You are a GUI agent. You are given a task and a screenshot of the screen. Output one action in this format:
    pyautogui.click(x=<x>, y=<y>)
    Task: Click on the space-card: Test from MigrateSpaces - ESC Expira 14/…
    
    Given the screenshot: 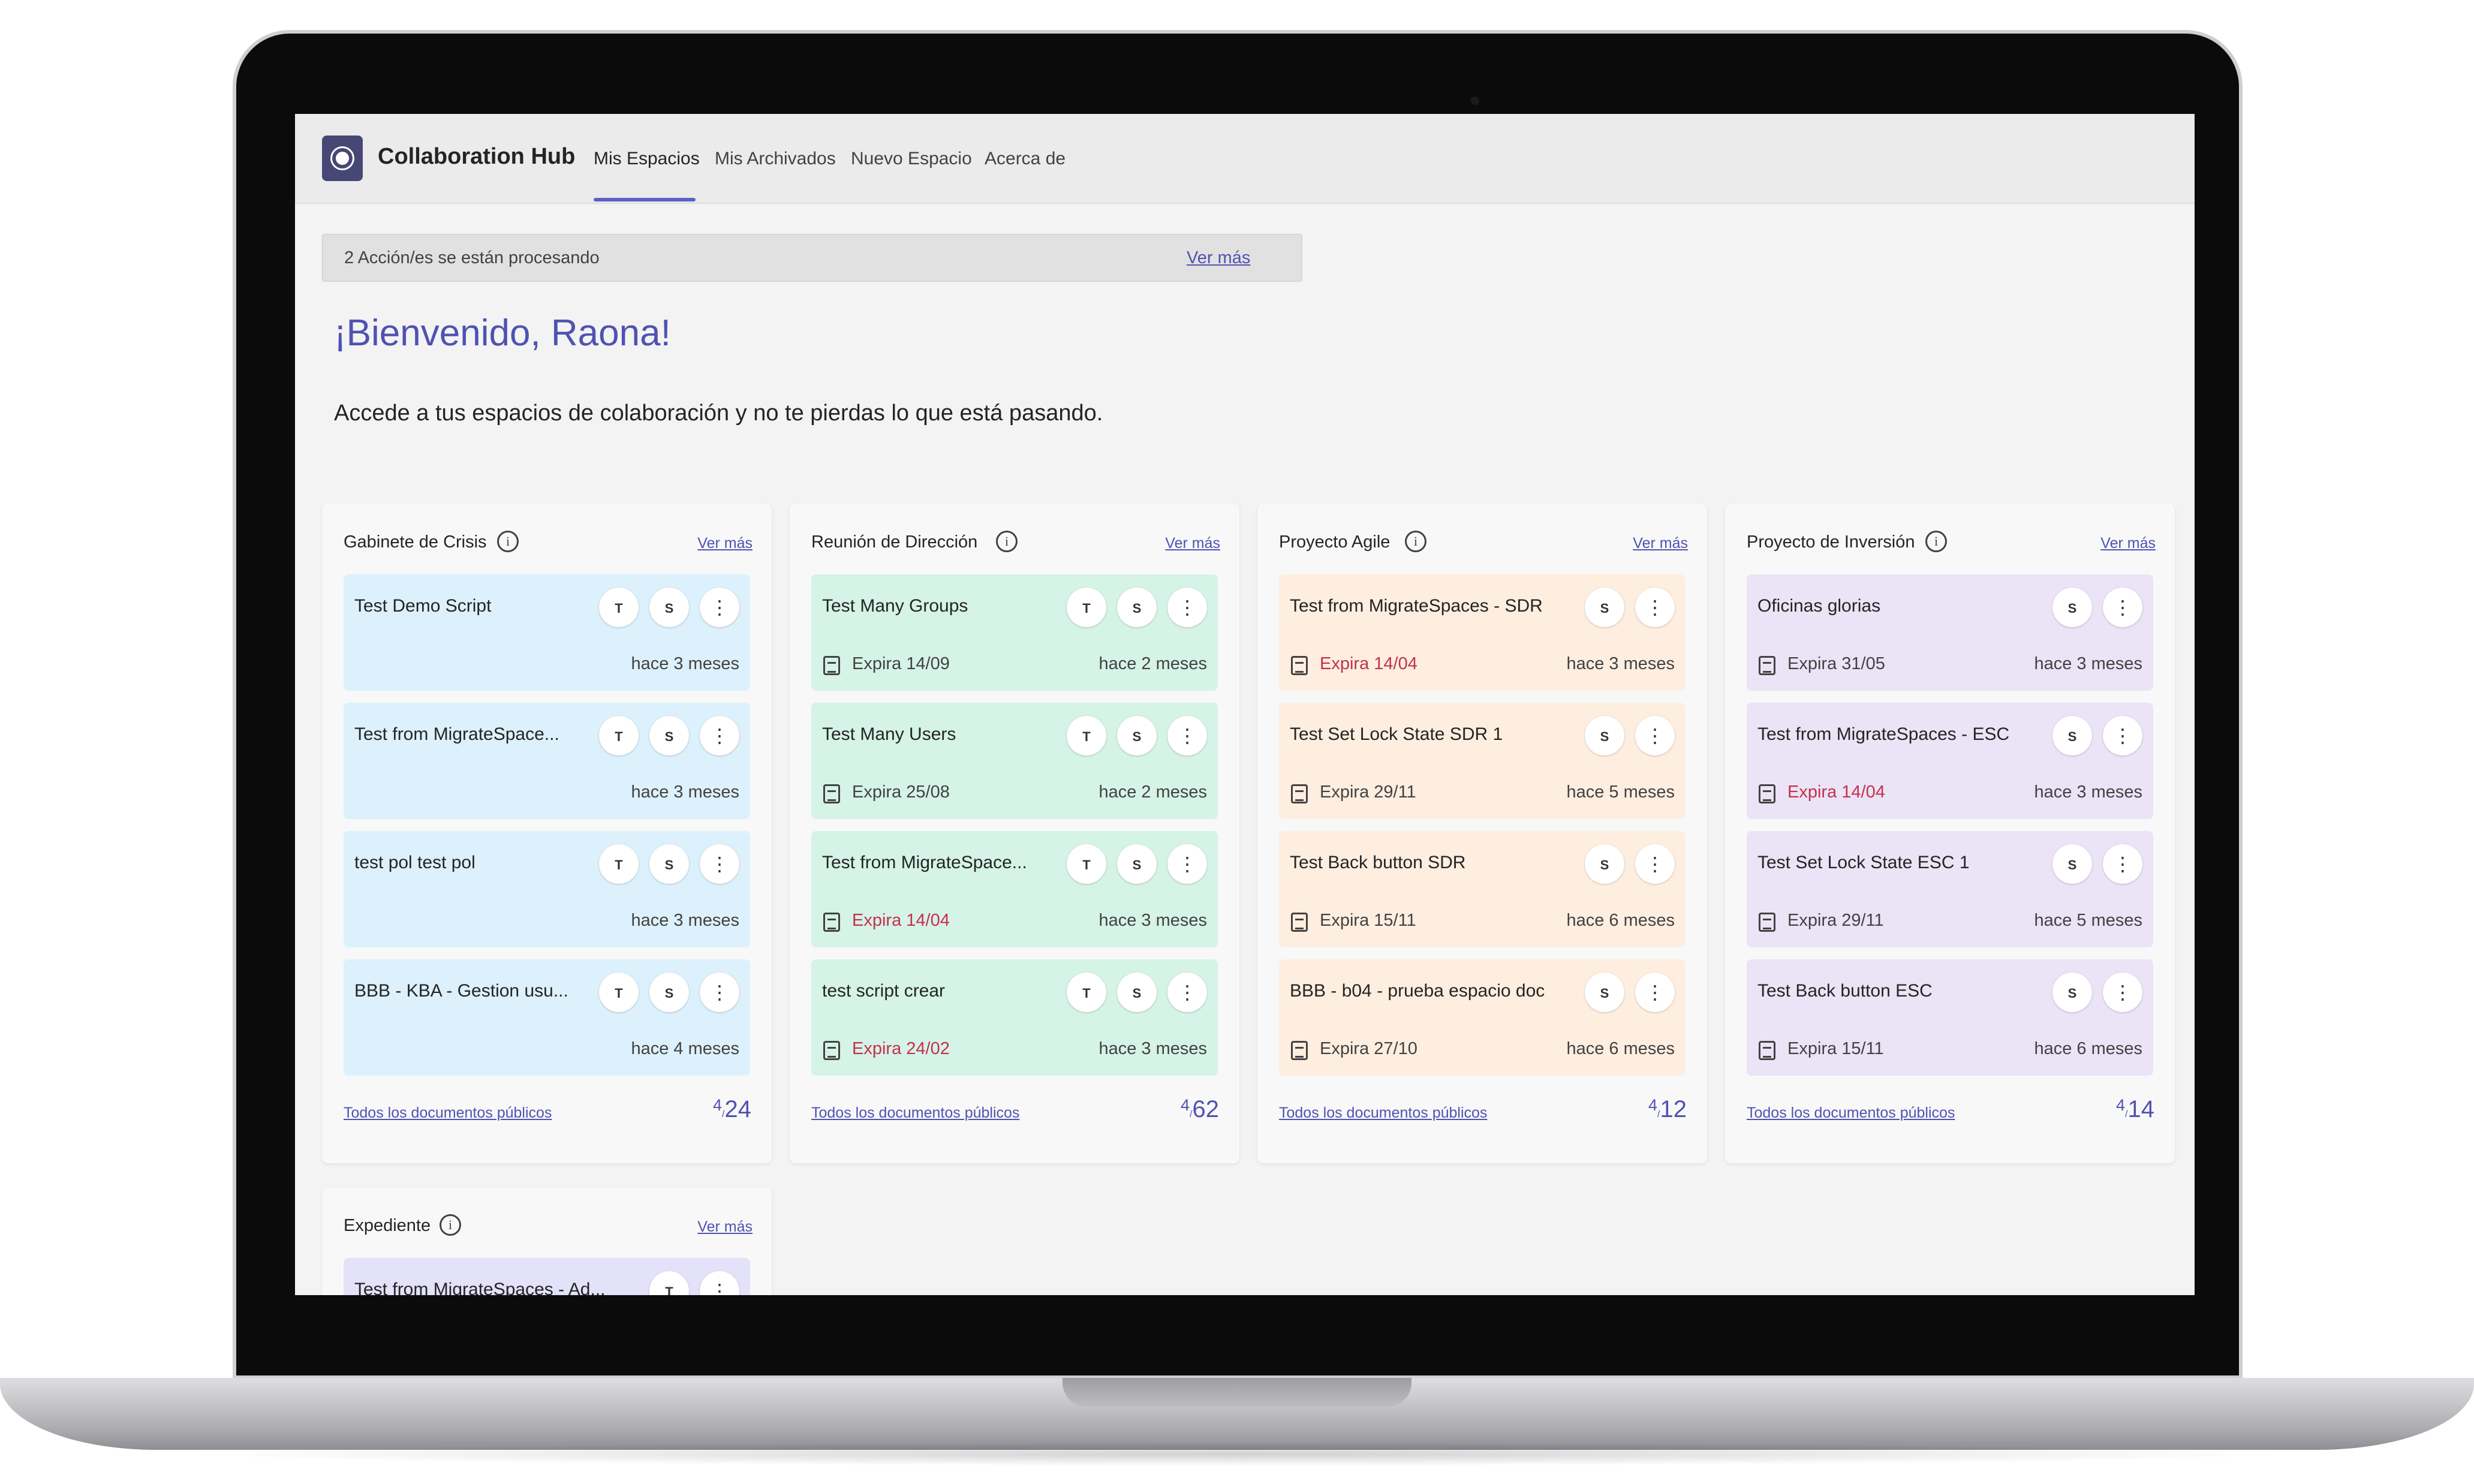 What is the action you would take?
    pyautogui.click(x=1950, y=761)
    